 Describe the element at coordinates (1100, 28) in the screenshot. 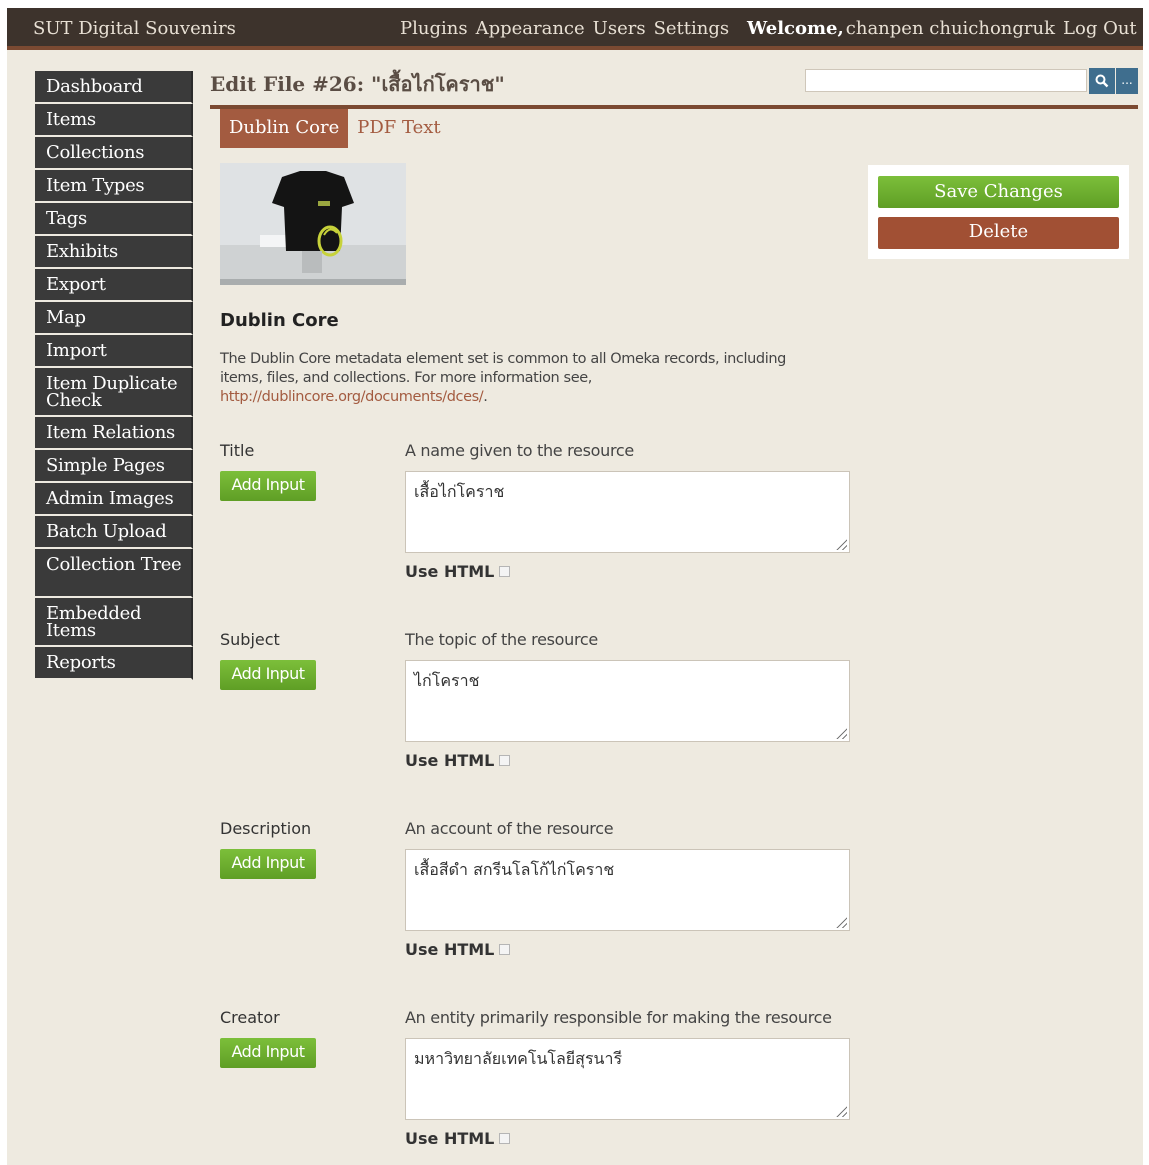

I see `logout-link: Log Out` at that location.